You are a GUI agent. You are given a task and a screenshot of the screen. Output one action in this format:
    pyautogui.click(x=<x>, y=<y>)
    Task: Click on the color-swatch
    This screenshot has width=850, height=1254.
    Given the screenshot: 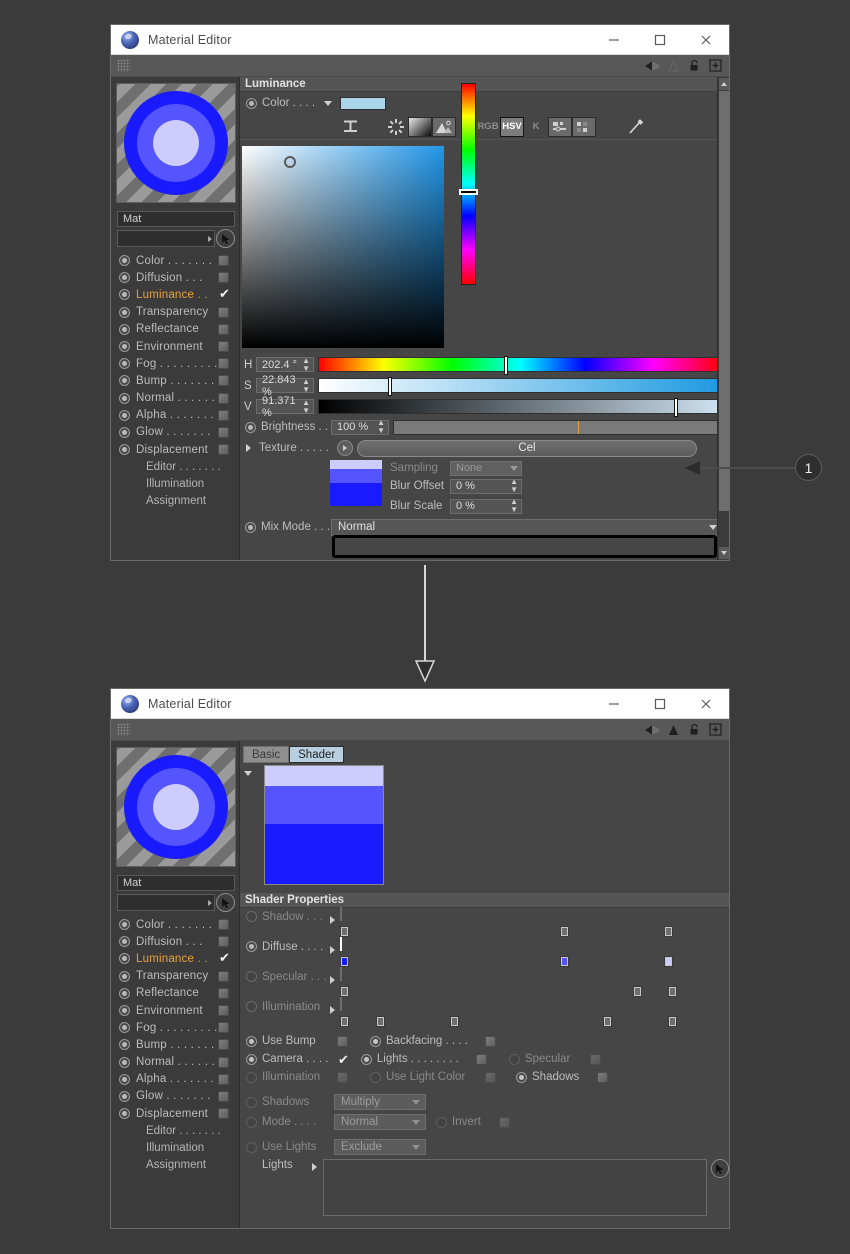 What is the action you would take?
    pyautogui.click(x=363, y=103)
    